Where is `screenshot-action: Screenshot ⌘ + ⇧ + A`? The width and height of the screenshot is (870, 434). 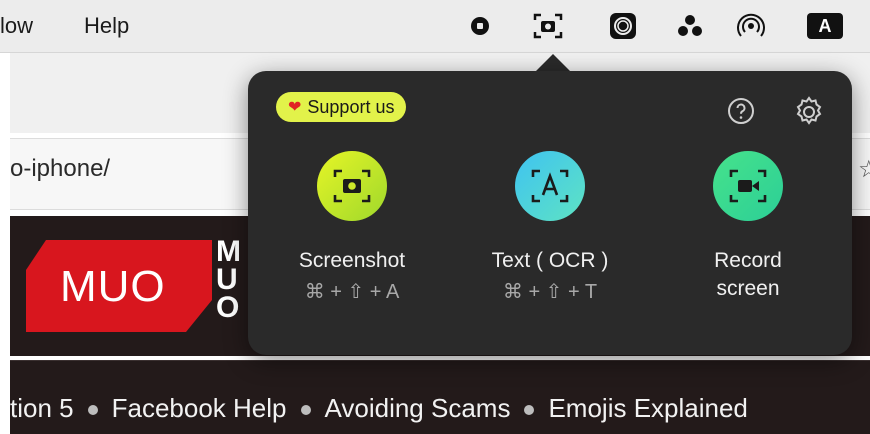
screenshot-action: Screenshot ⌘ + ⇧ + A is located at coordinates (352, 227).